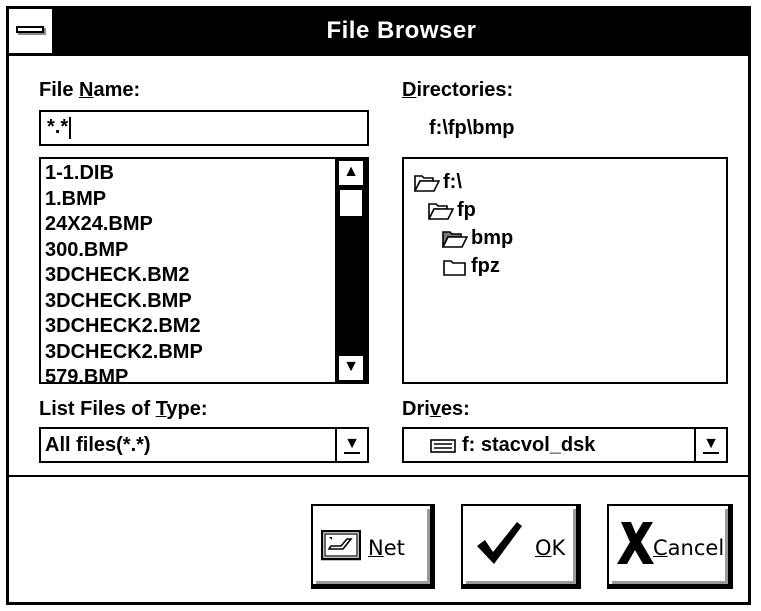 The width and height of the screenshot is (761, 611). What do you see at coordinates (455, 239) in the screenshot?
I see `folder-open-filled-icon` at bounding box center [455, 239].